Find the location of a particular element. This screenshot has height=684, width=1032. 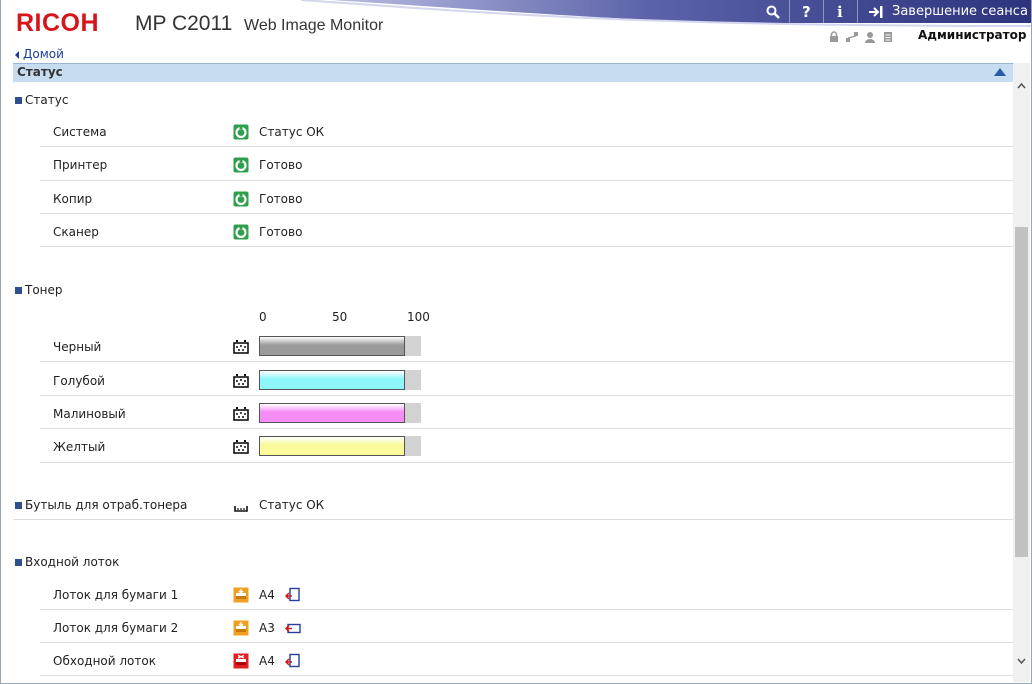

input-tray-title: Входной лоток is located at coordinates (72, 562).